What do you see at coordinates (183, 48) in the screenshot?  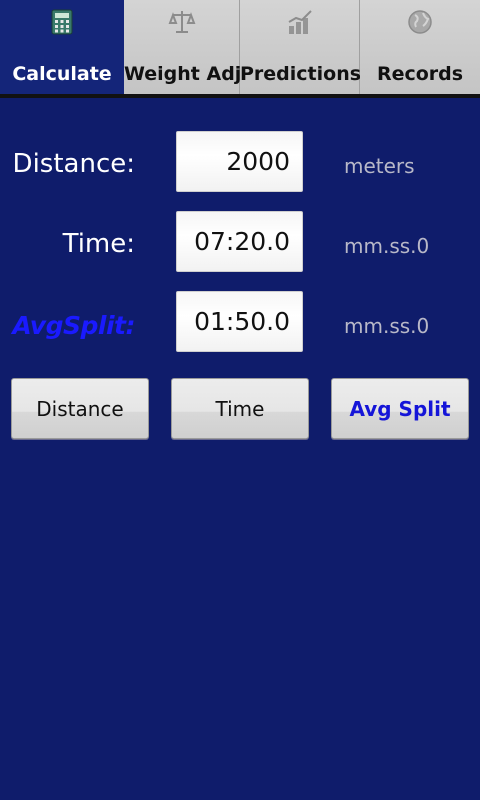 I see `tab-weight-adj: Weight Adj` at bounding box center [183, 48].